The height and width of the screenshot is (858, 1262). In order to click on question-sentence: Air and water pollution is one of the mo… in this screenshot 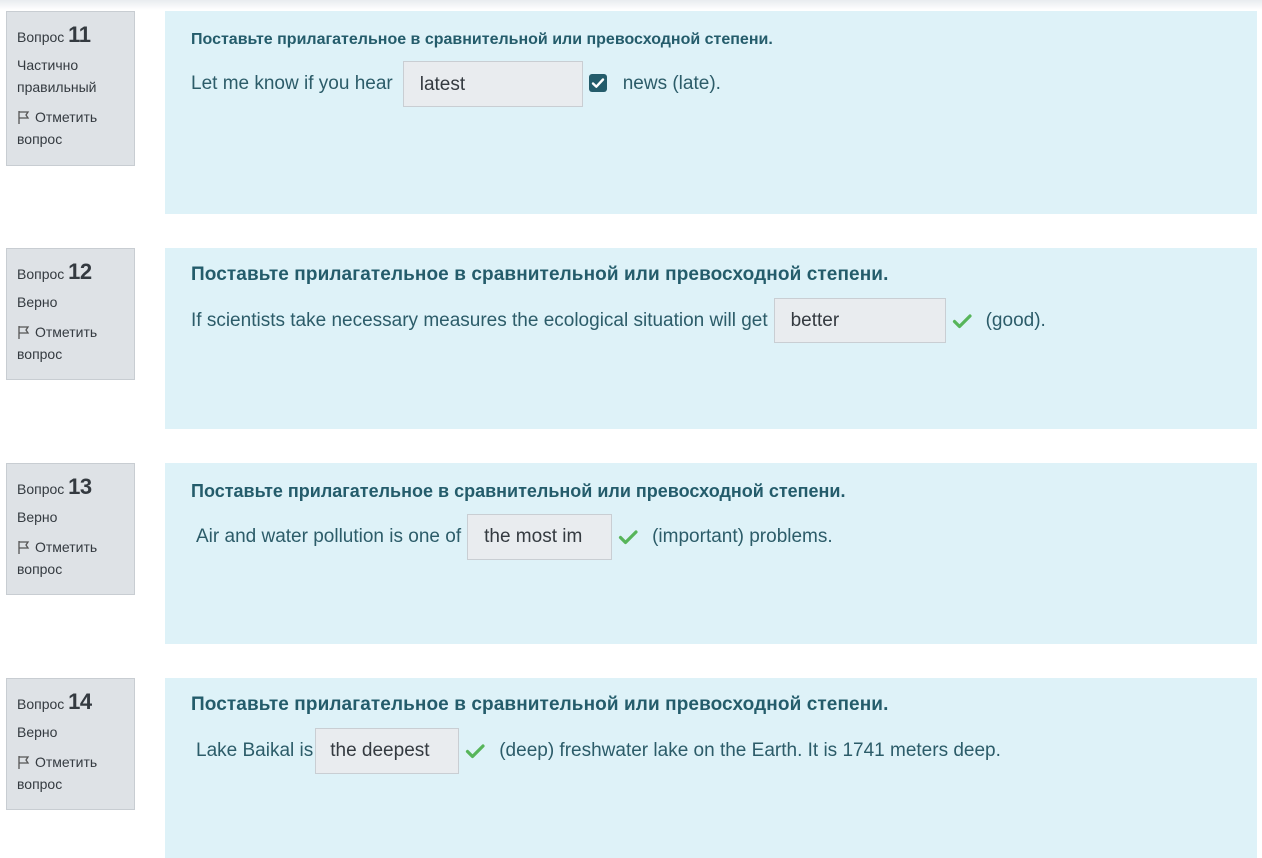, I will do `click(711, 537)`.